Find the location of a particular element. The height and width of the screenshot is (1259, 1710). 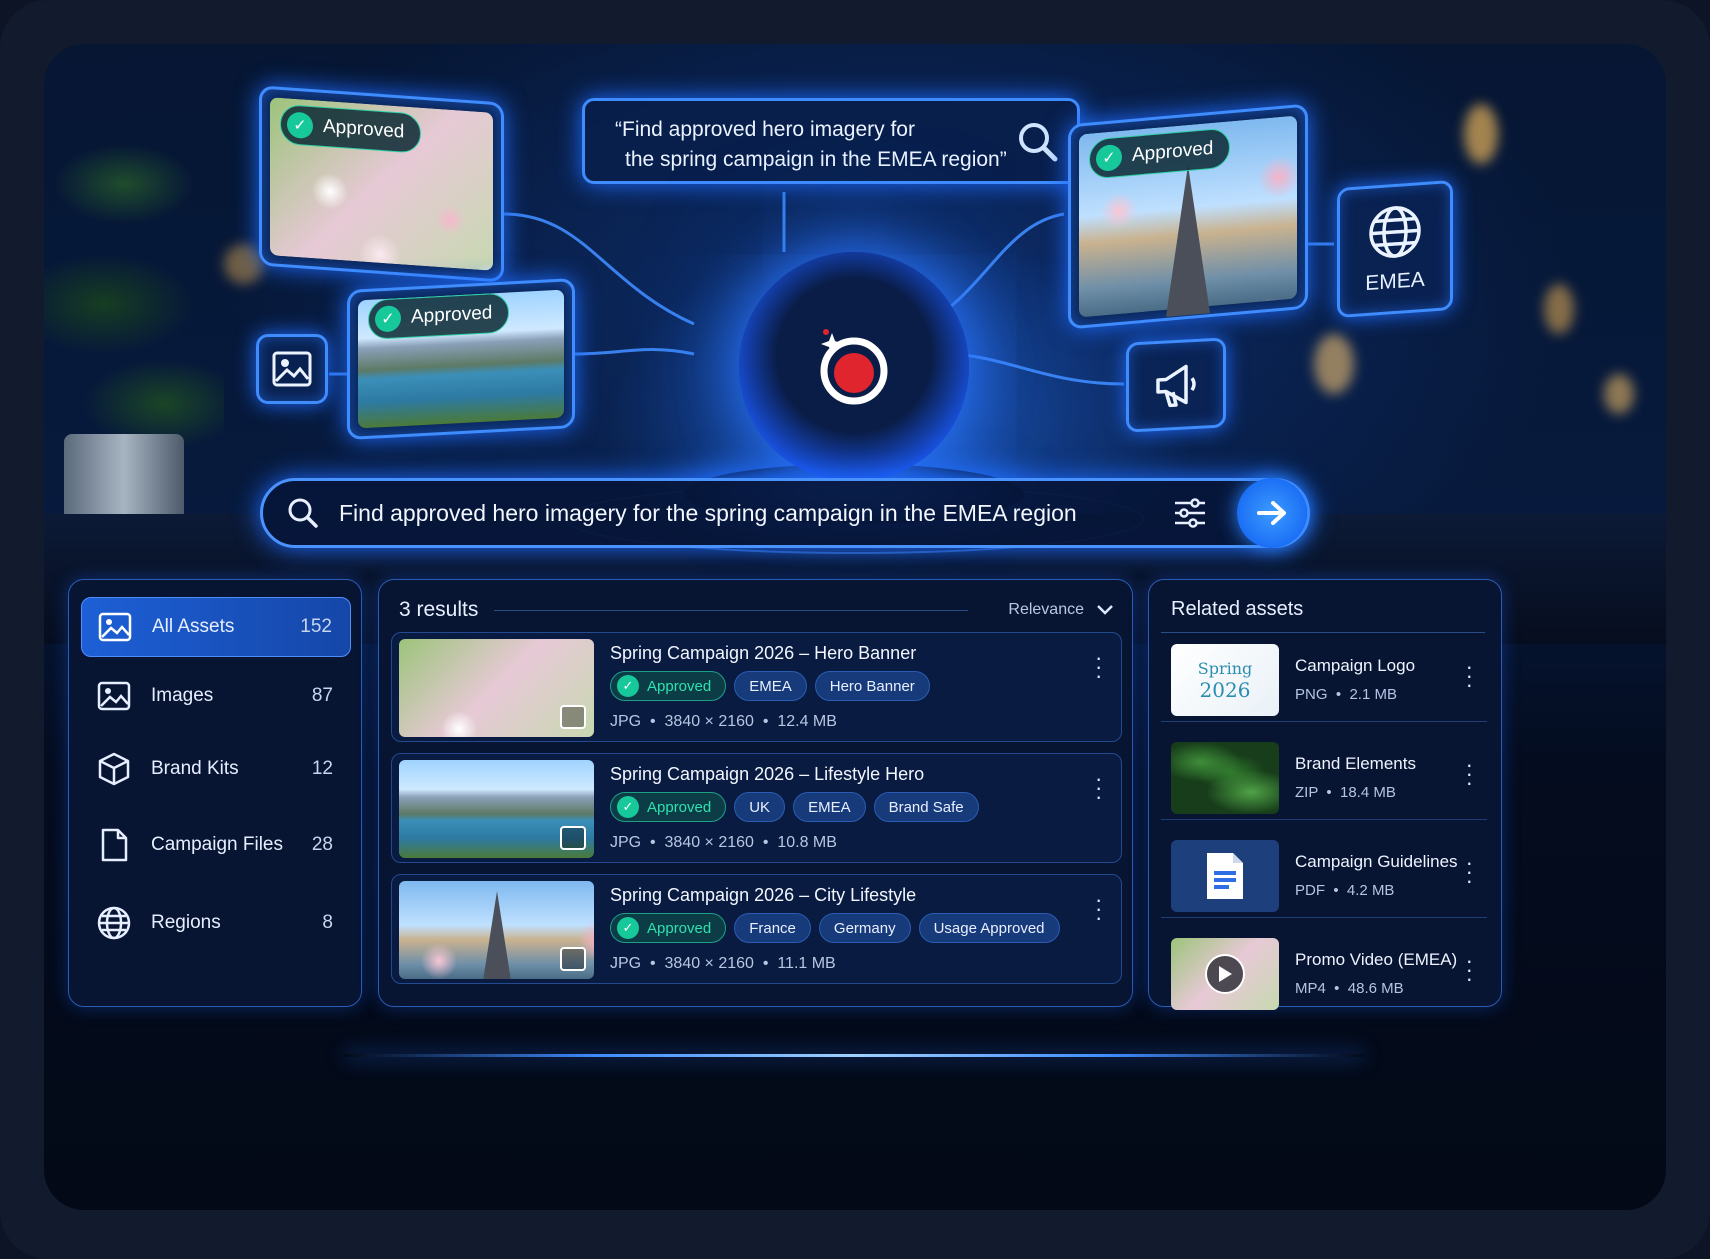

file-format: MP4 is located at coordinates (1310, 988).